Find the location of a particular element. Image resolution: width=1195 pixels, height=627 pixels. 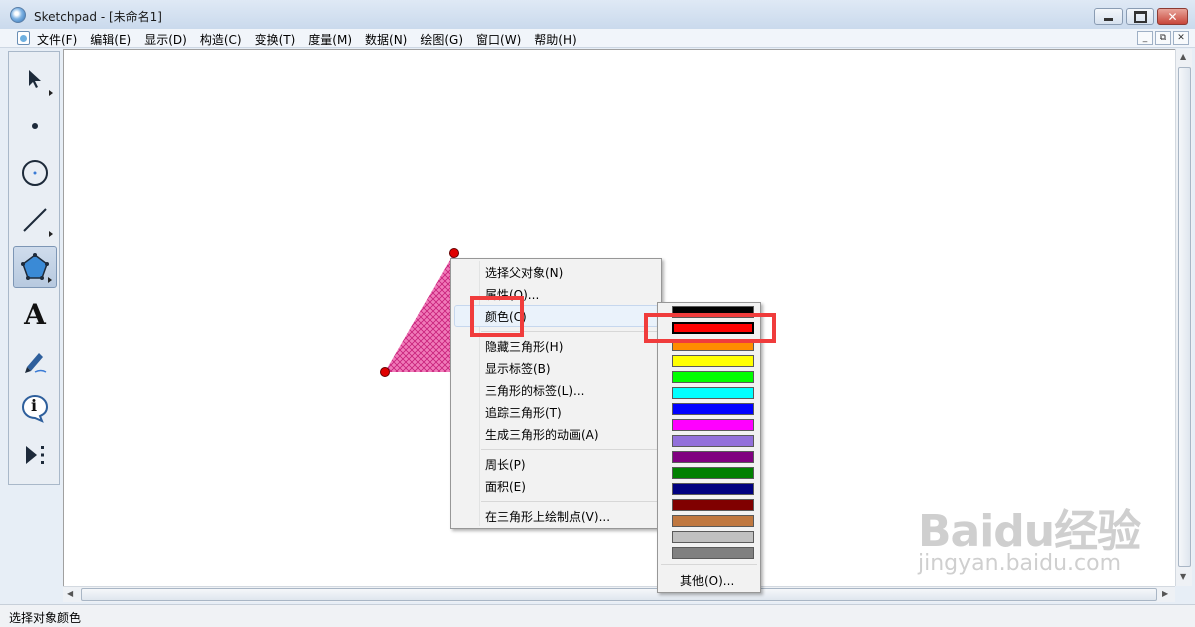

menu-item-area: 面积(E) is located at coordinates (505, 486).